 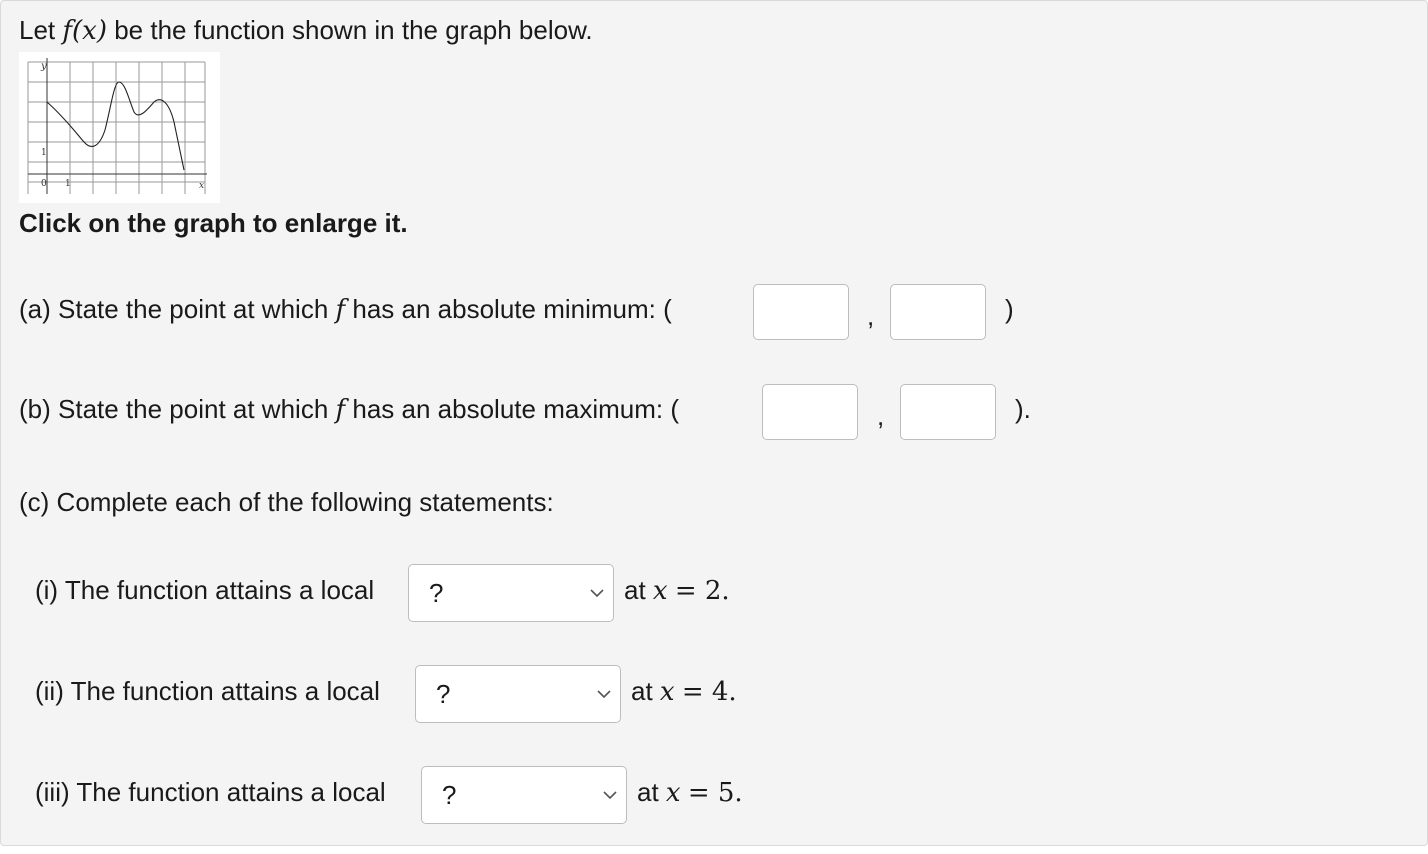 What do you see at coordinates (667, 691) in the screenshot?
I see `statement-ii-var: x` at bounding box center [667, 691].